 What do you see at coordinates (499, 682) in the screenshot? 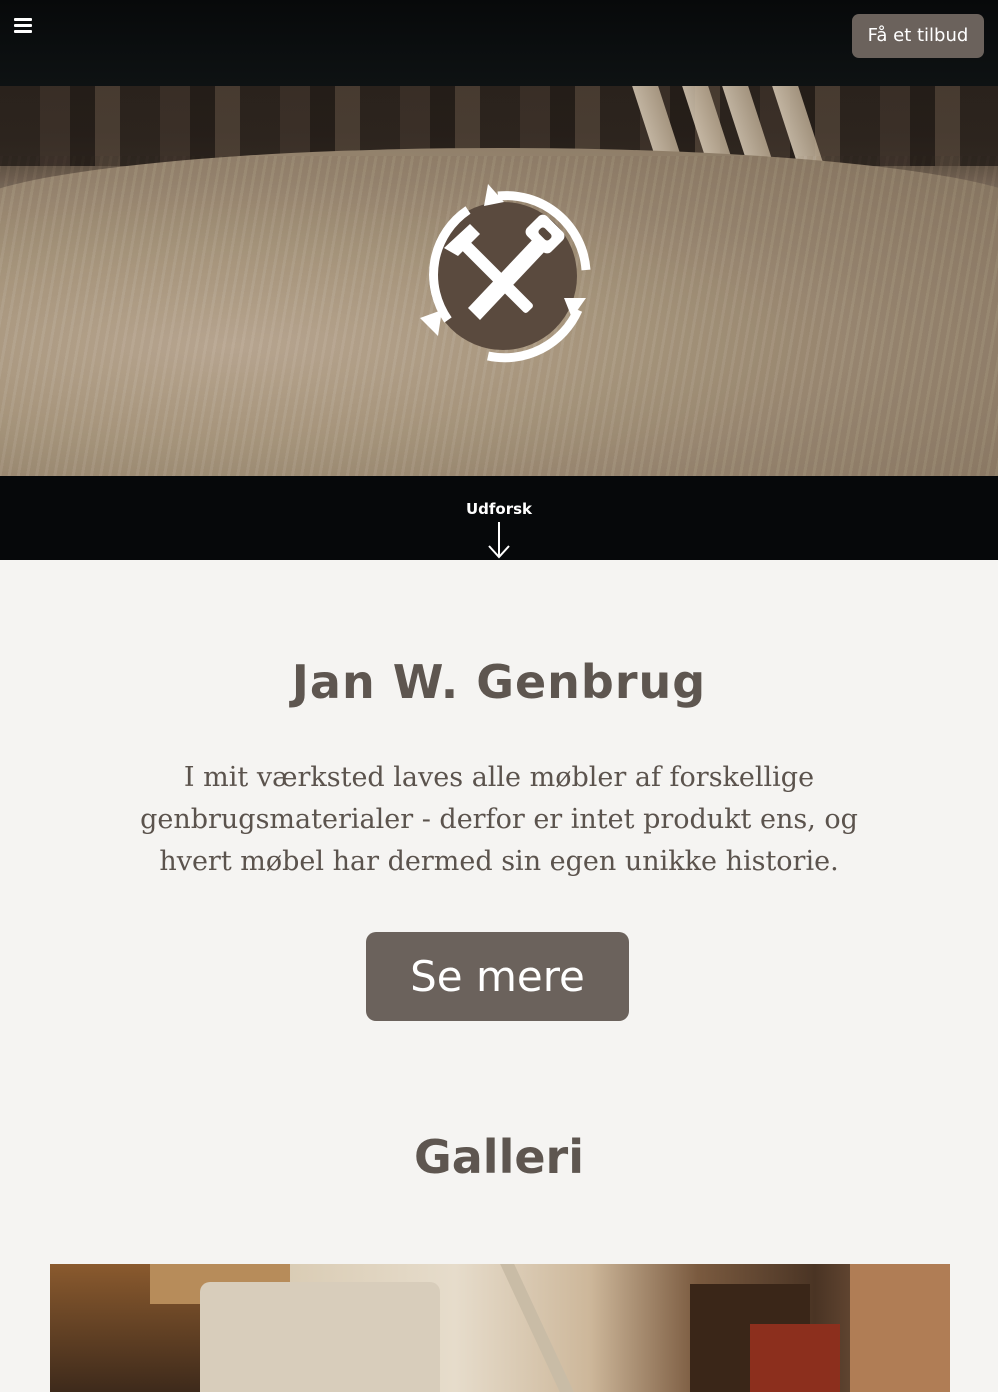
I see `page-title: Jan W. Genbrug` at bounding box center [499, 682].